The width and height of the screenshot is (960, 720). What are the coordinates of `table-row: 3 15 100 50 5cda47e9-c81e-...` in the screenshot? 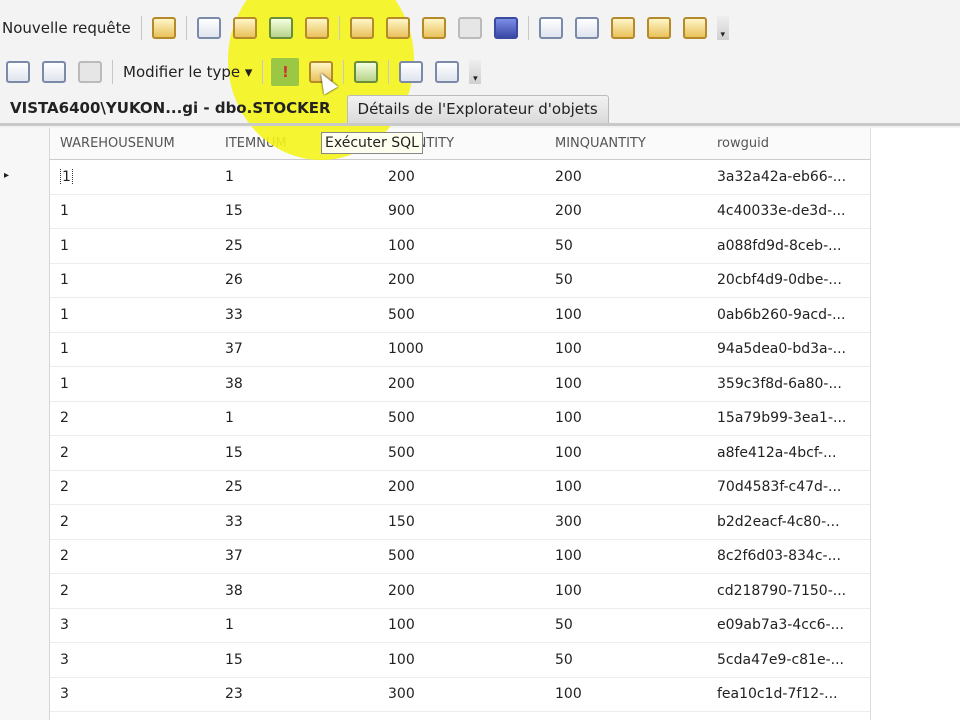 It's located at (460, 660).